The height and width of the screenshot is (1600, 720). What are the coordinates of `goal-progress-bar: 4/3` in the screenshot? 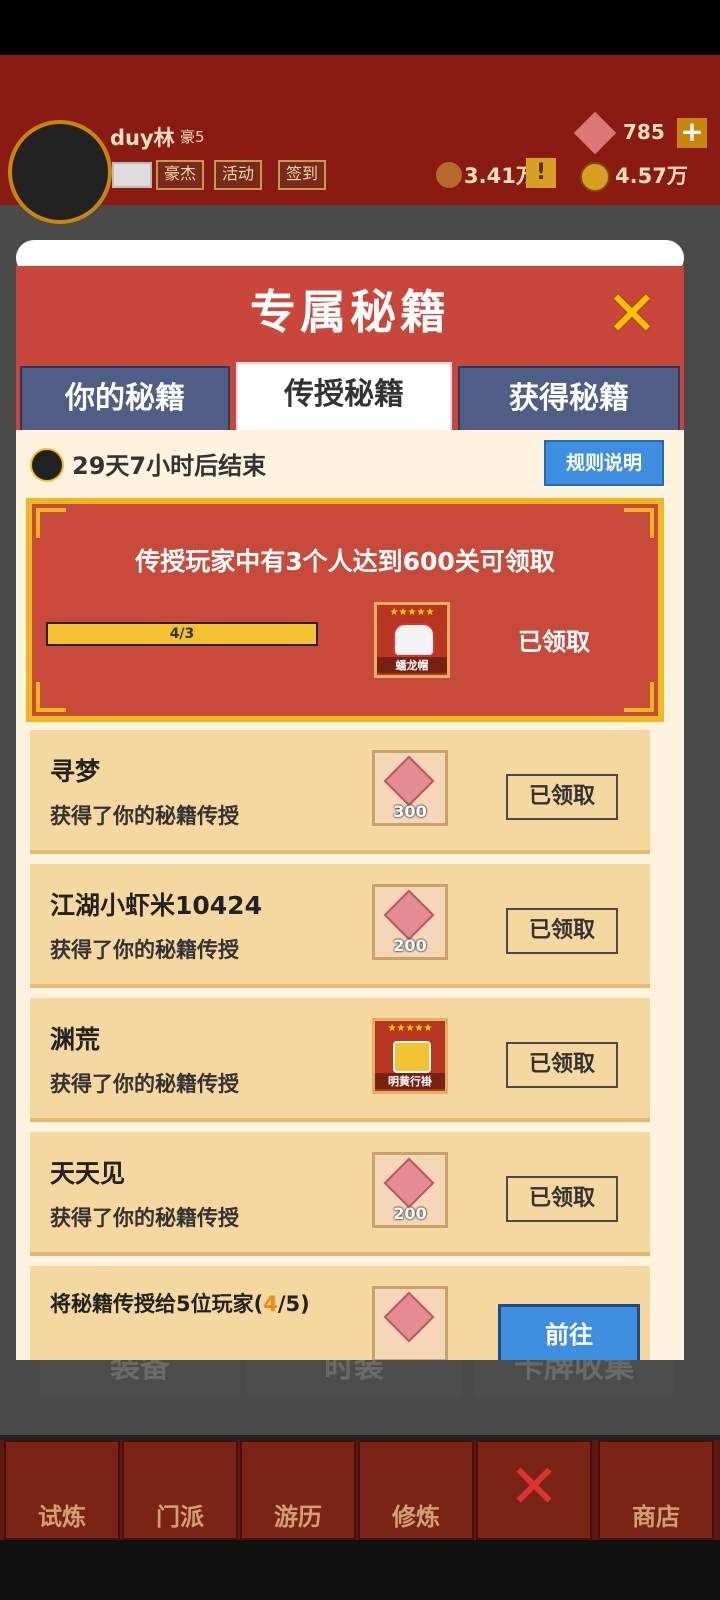 It's located at (182, 634).